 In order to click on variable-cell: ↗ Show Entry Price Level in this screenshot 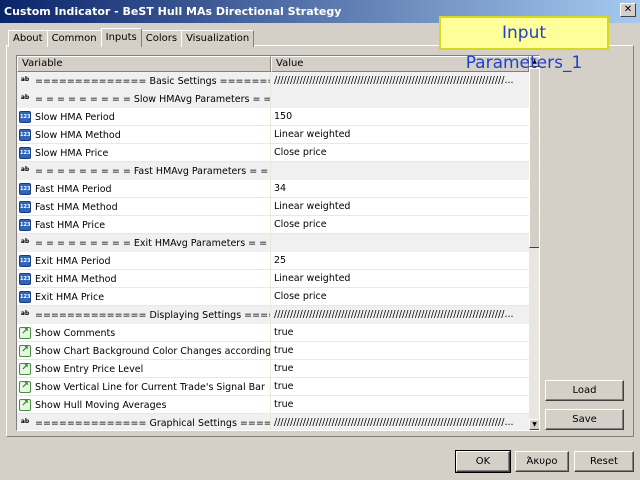, I will do `click(144, 369)`.